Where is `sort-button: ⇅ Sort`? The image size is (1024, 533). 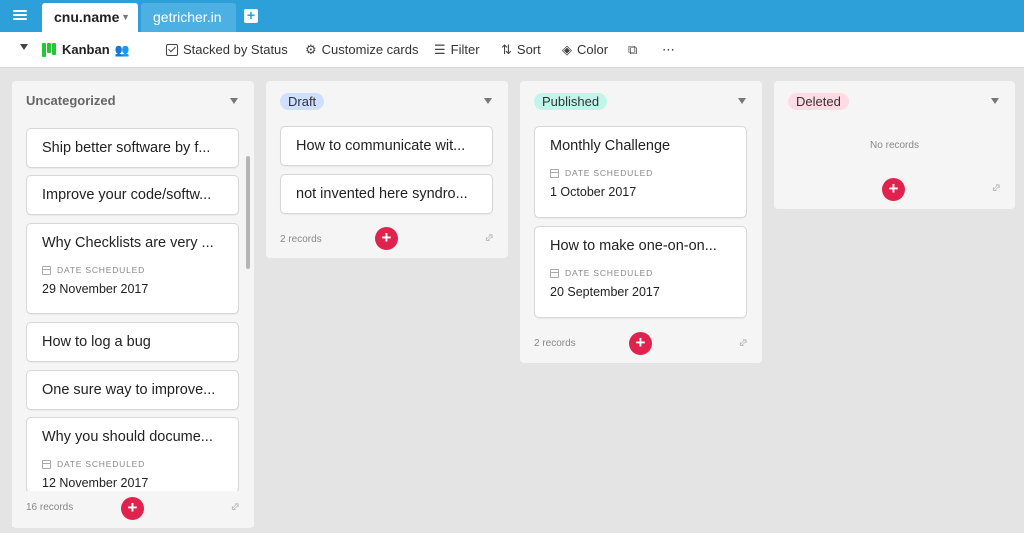
sort-button: ⇅ Sort is located at coordinates (521, 50).